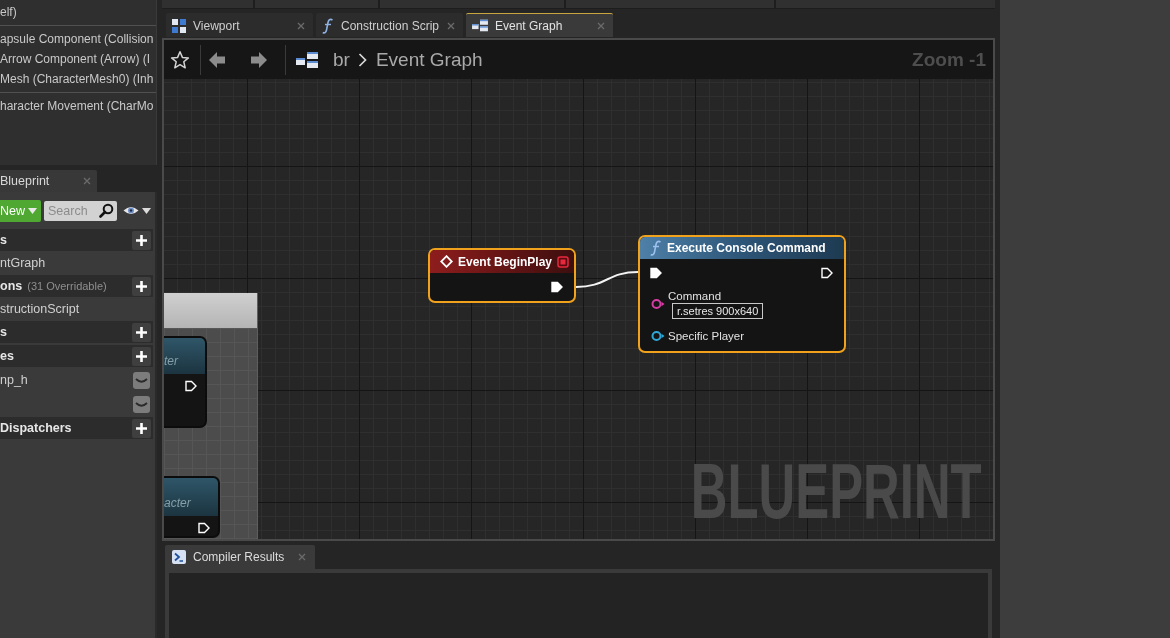  Describe the element at coordinates (429, 59) in the screenshot. I see `breadcrumb-item: Event Graph` at that location.